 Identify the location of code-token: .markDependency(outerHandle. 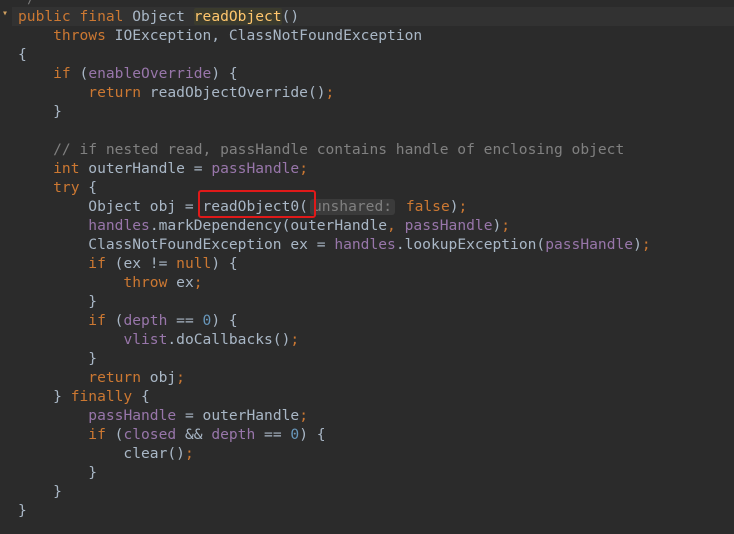
(268, 225).